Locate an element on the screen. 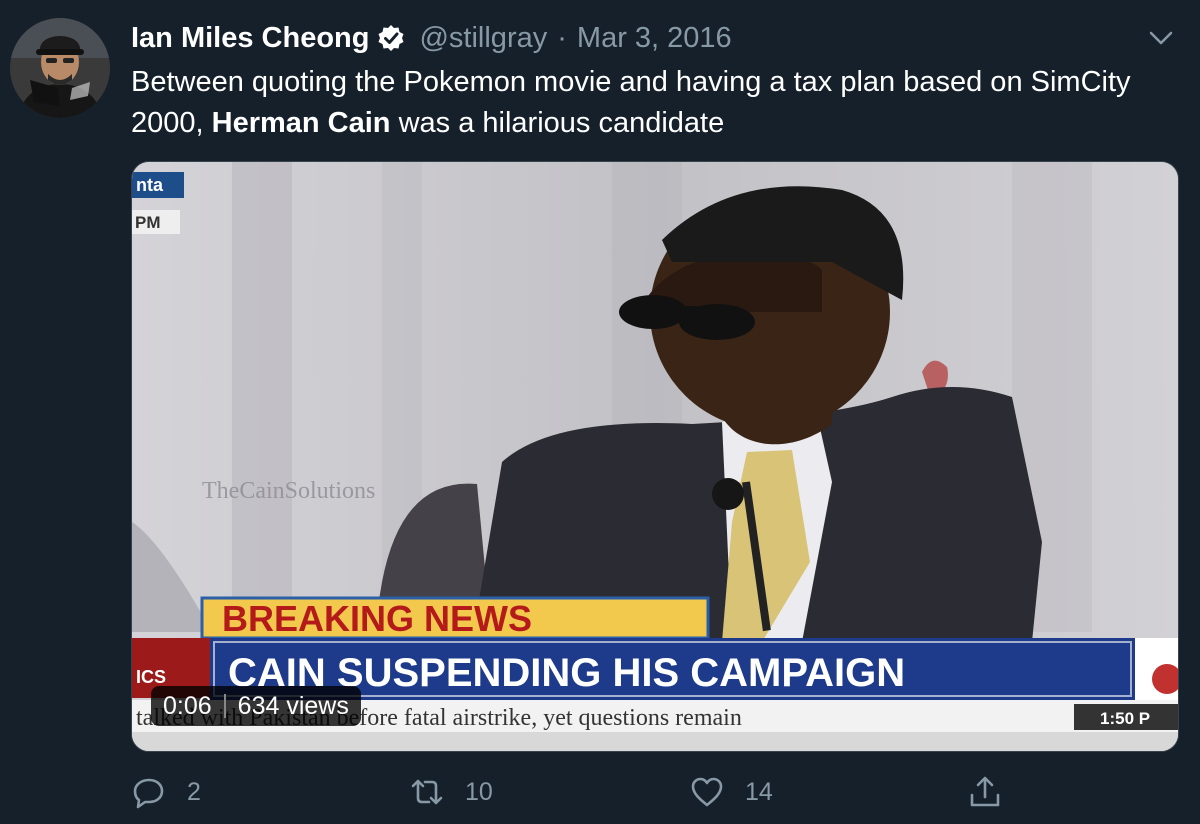 Image resolution: width=1200 pixels, height=824 pixels. avatar-image is located at coordinates (60, 68).